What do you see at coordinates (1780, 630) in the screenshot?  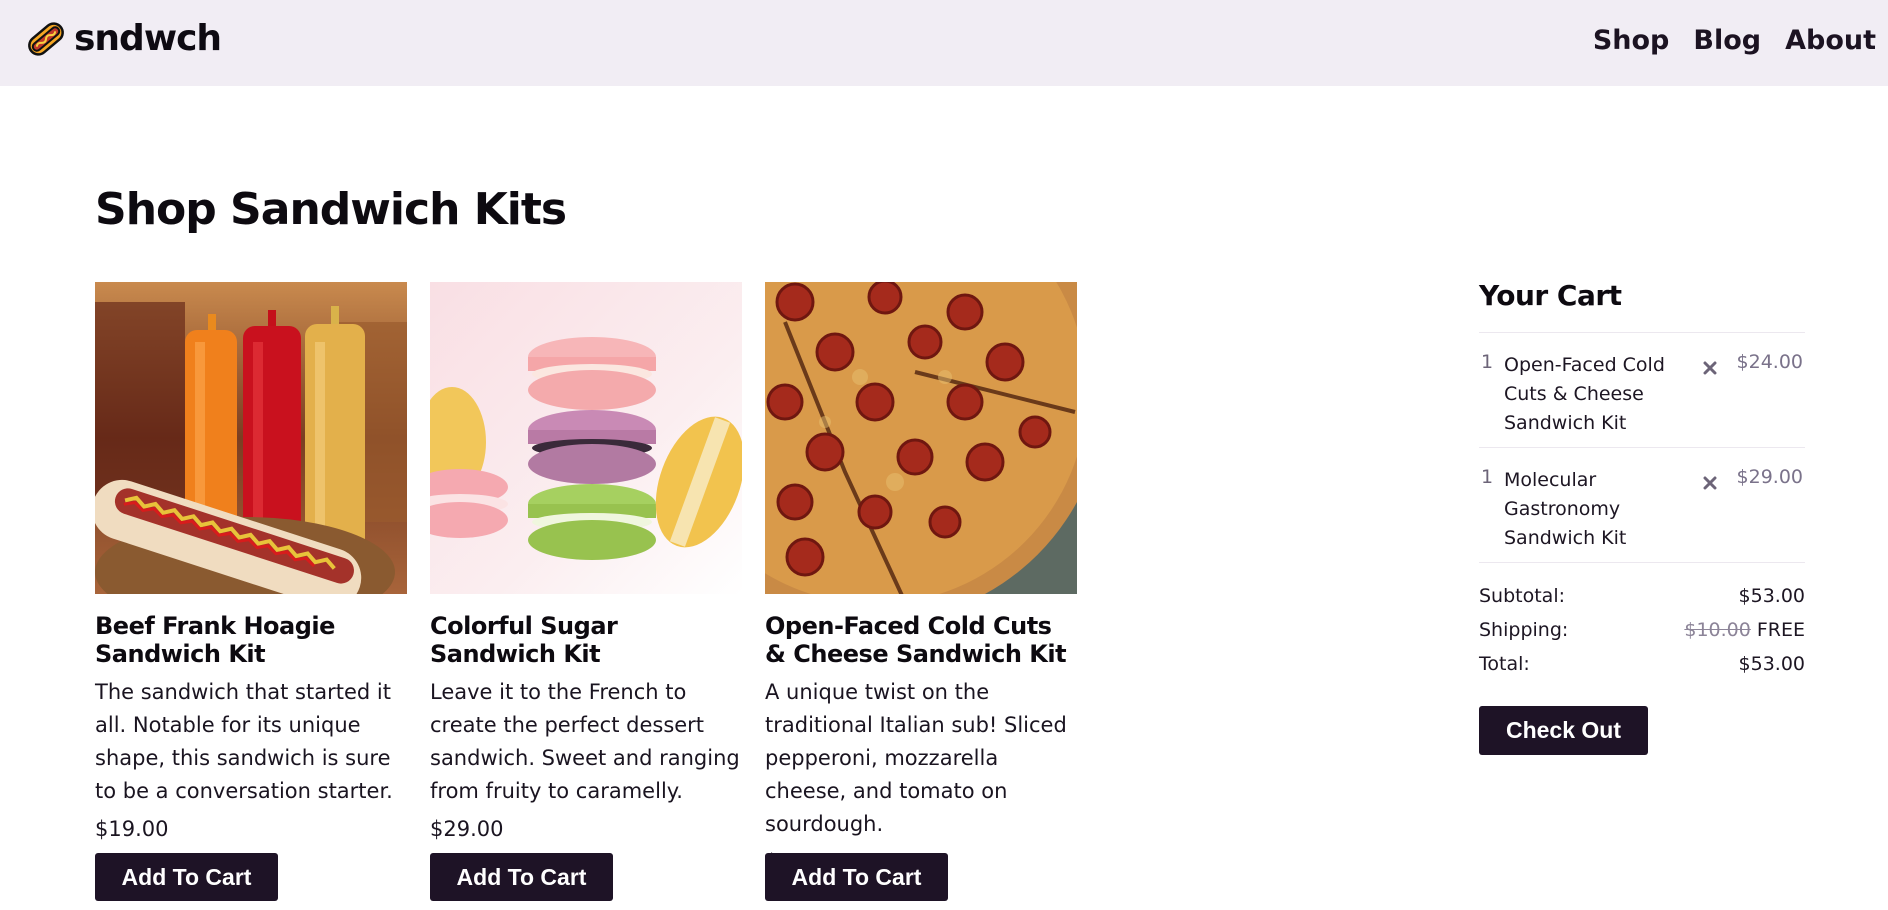 I see `shipping-value: FREE` at bounding box center [1780, 630].